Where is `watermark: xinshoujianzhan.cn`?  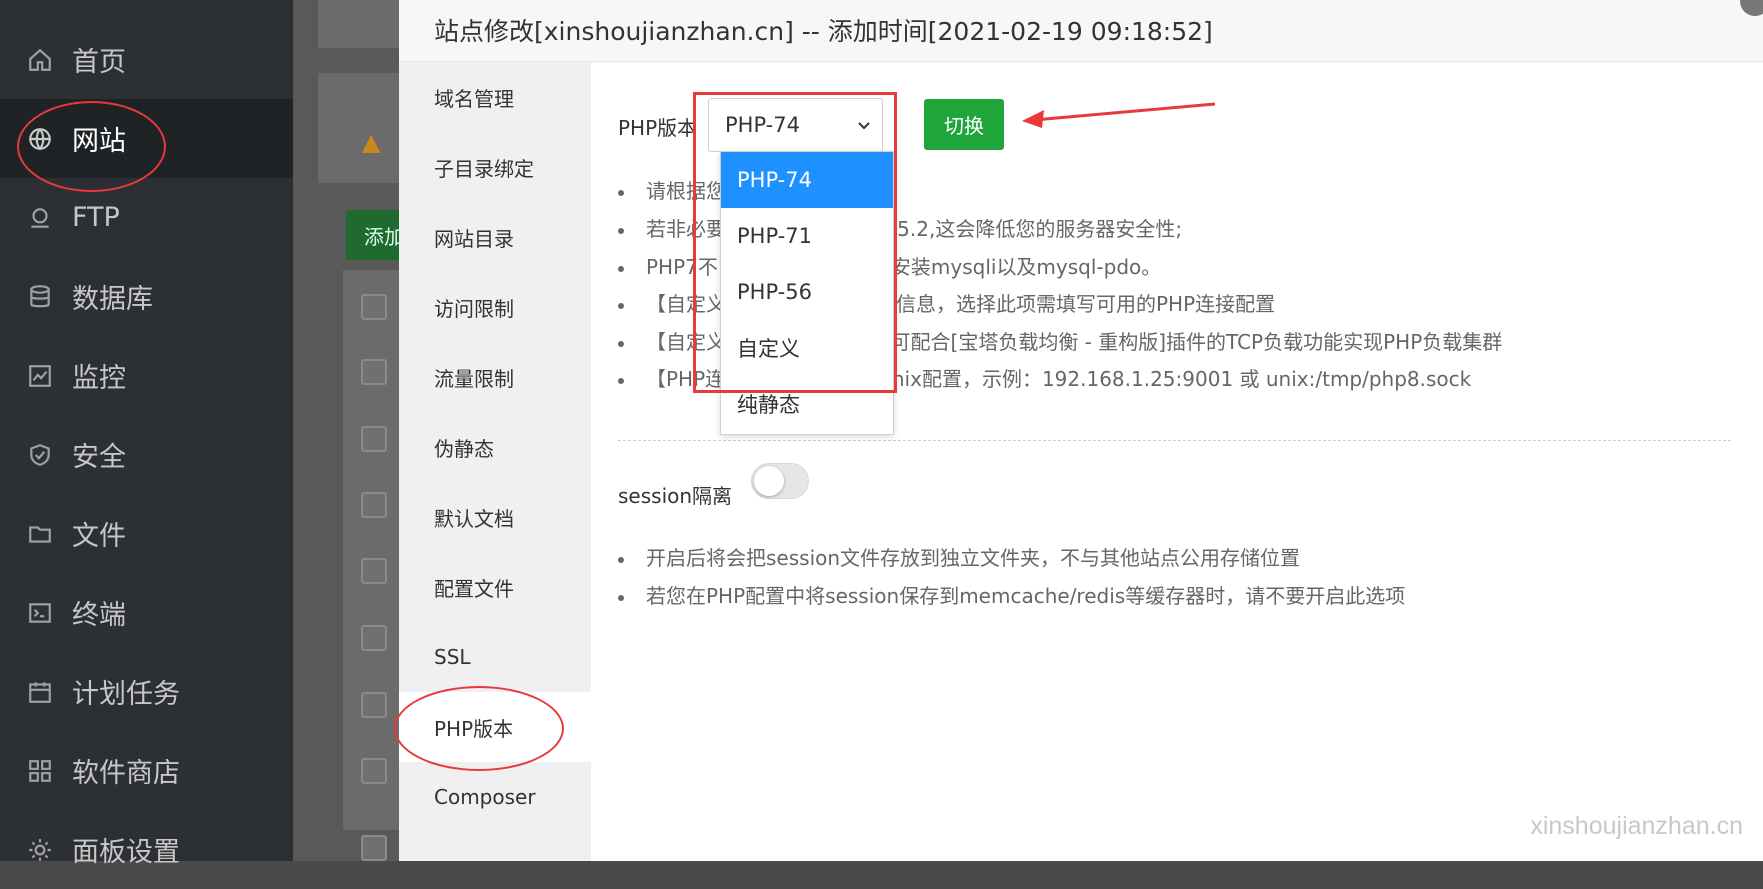
watermark: xinshoujianzhan.cn is located at coordinates (1636, 826).